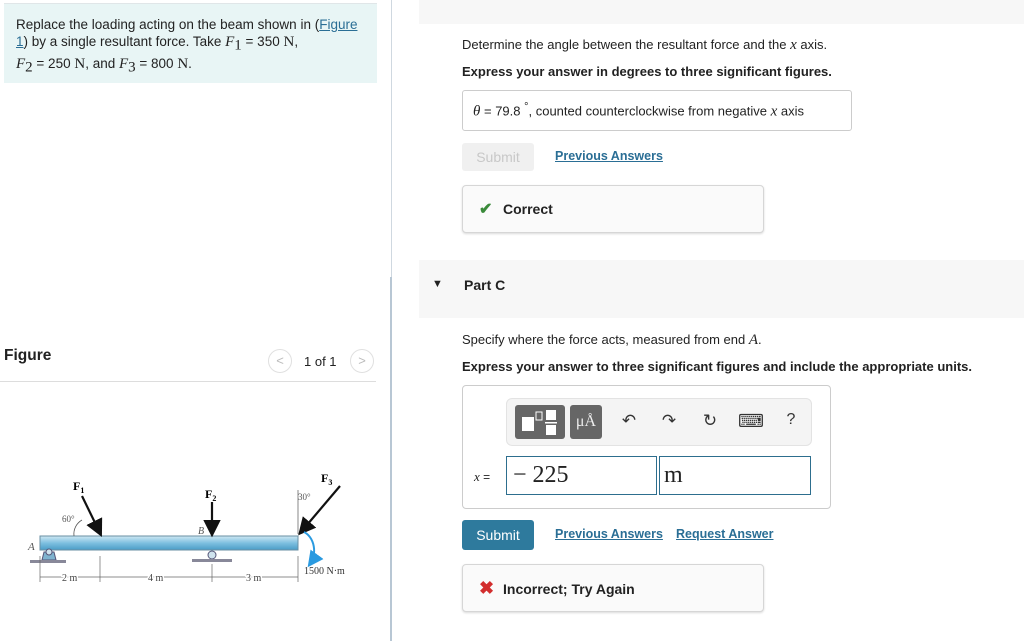  What do you see at coordinates (212, 556) in the screenshot?
I see `roller-support-b` at bounding box center [212, 556].